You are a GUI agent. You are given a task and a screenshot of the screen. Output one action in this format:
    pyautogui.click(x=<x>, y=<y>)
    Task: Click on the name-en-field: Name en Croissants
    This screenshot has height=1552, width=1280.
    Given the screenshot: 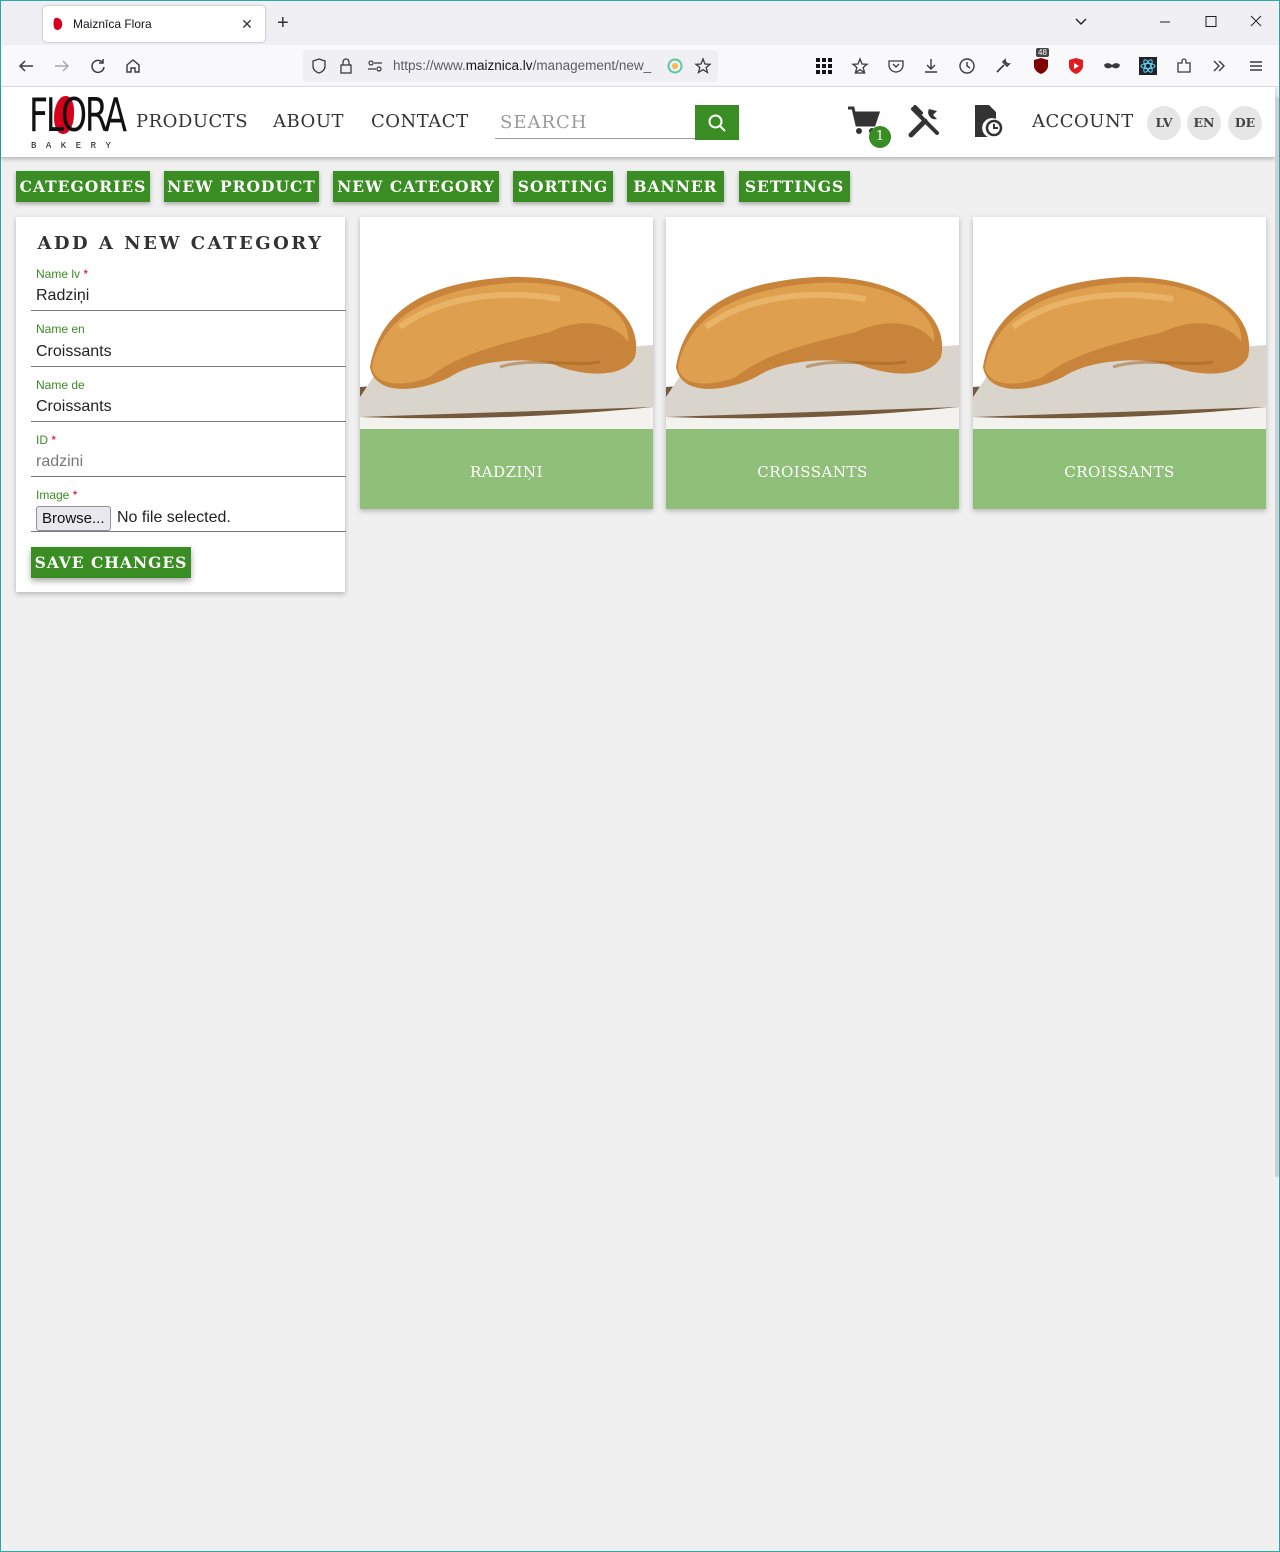 What is the action you would take?
    pyautogui.click(x=188, y=344)
    